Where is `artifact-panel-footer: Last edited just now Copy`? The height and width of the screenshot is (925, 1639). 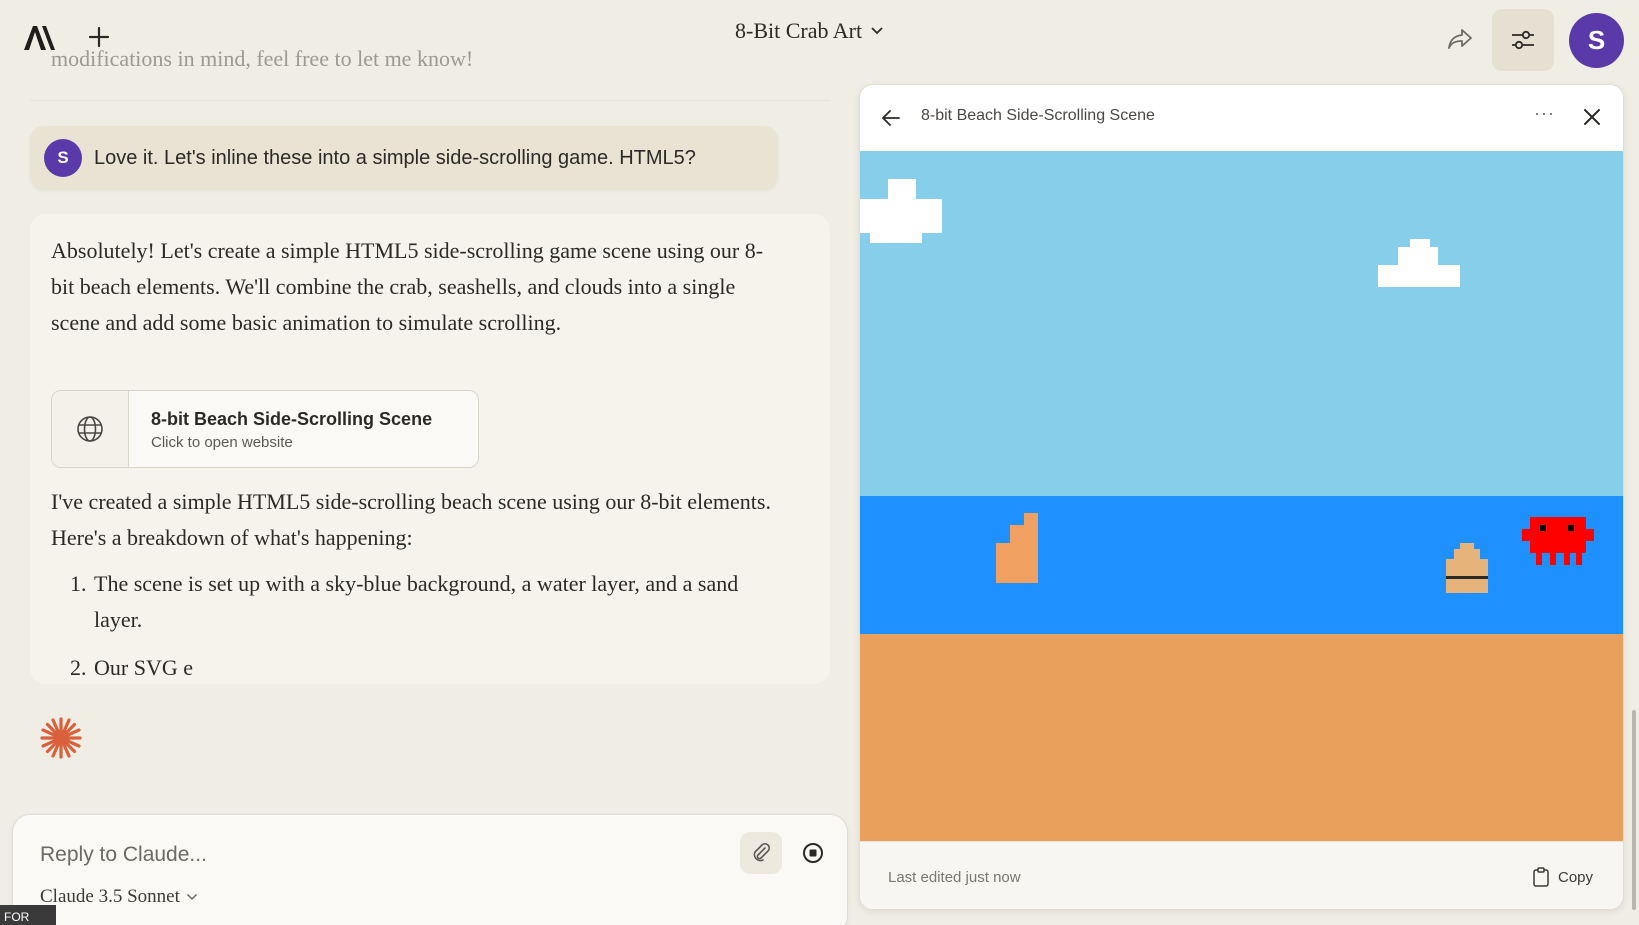 artifact-panel-footer: Last edited just now Copy is located at coordinates (1241, 875).